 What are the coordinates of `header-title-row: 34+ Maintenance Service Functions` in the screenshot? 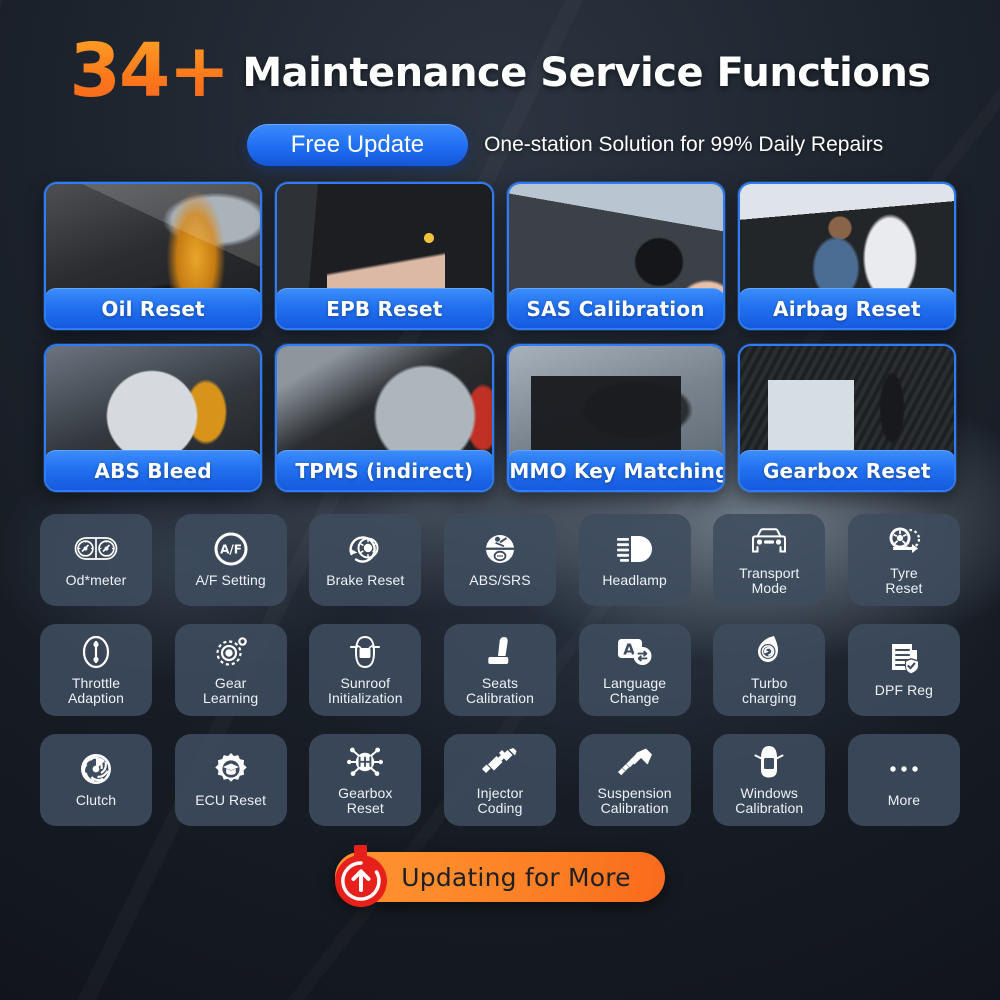 It's located at (500, 73).